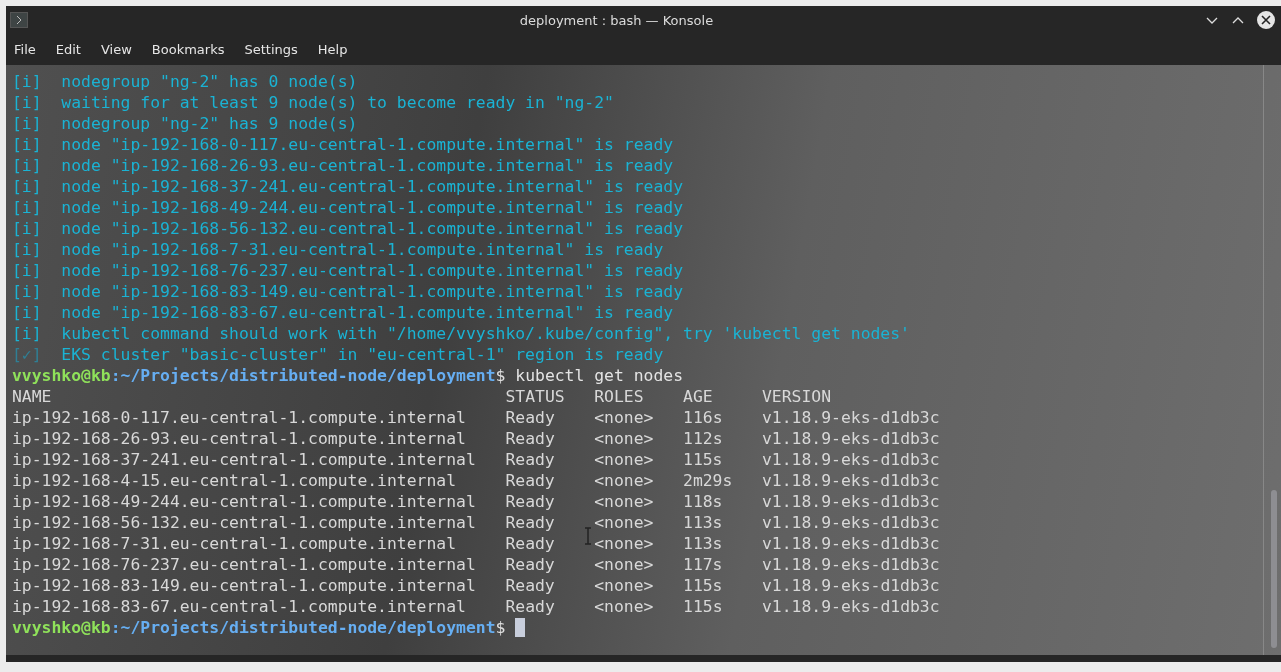 This screenshot has height=672, width=1281. I want to click on text-cursor, so click(520, 627).